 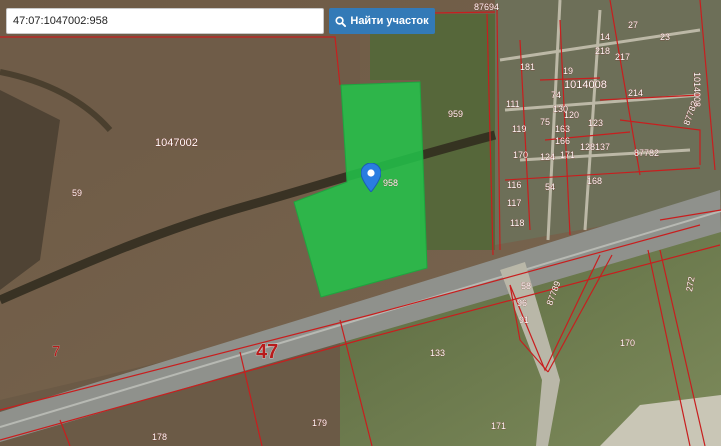 I want to click on parcel-label: 181, so click(x=527, y=67).